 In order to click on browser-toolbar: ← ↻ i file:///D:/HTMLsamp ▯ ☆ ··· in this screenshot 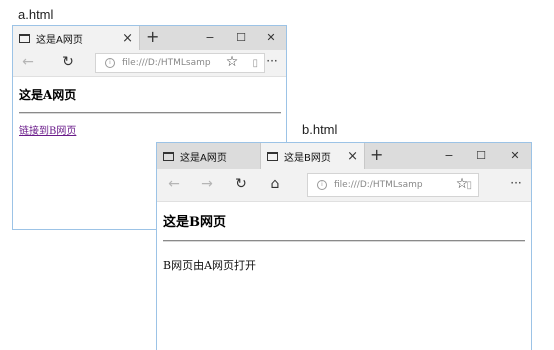, I will do `click(149, 63)`.